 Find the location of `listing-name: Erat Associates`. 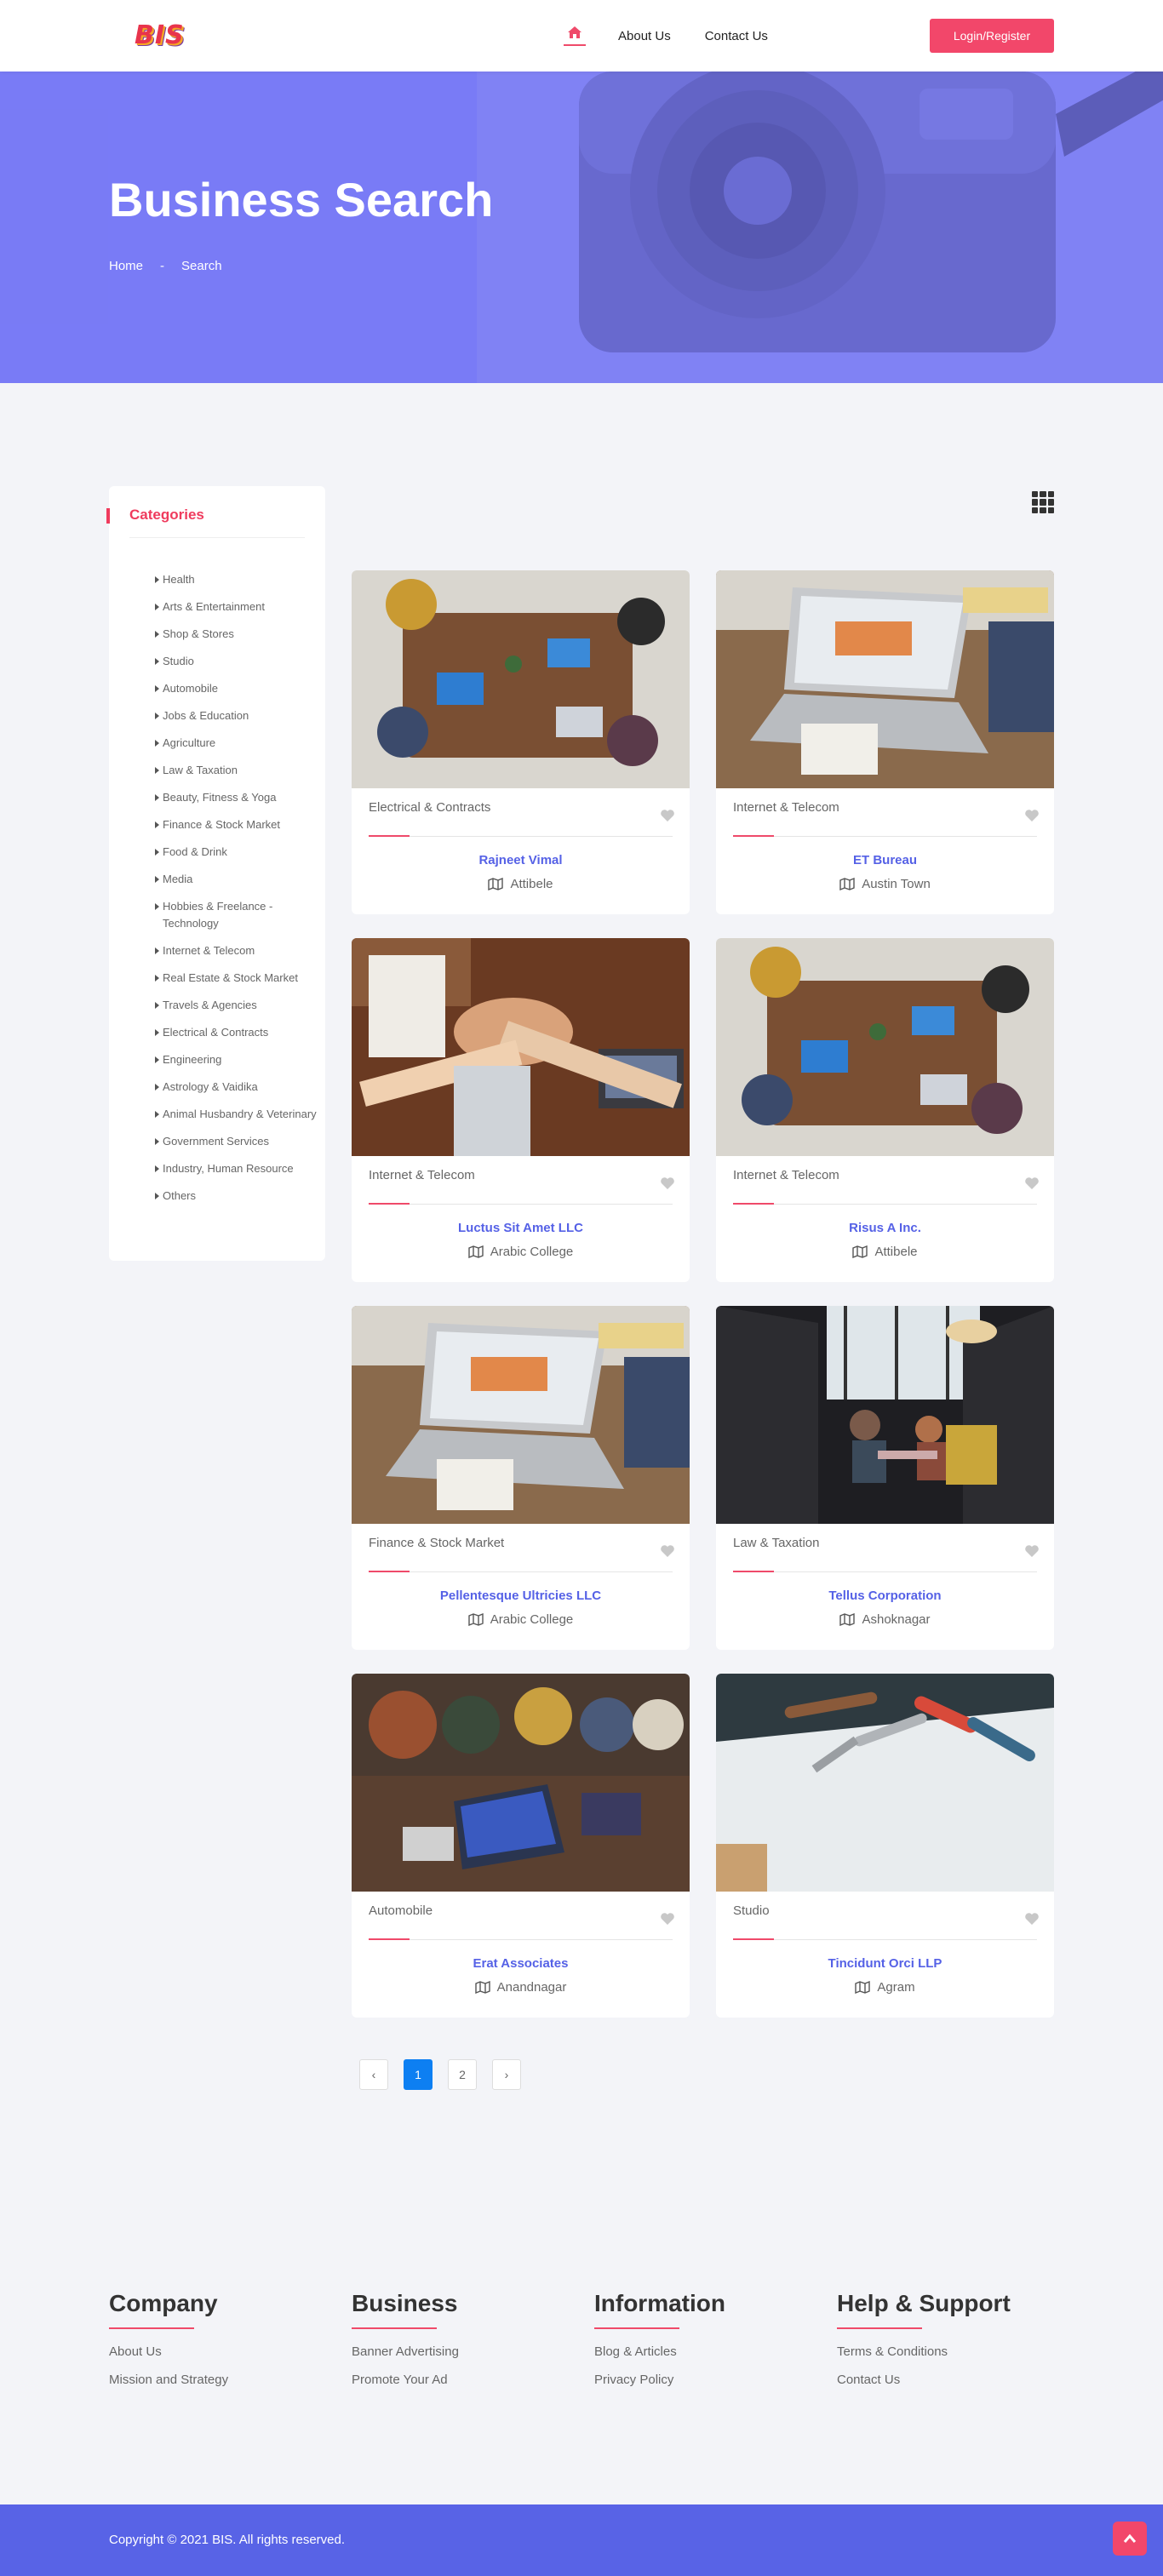

listing-name: Erat Associates is located at coordinates (521, 1963).